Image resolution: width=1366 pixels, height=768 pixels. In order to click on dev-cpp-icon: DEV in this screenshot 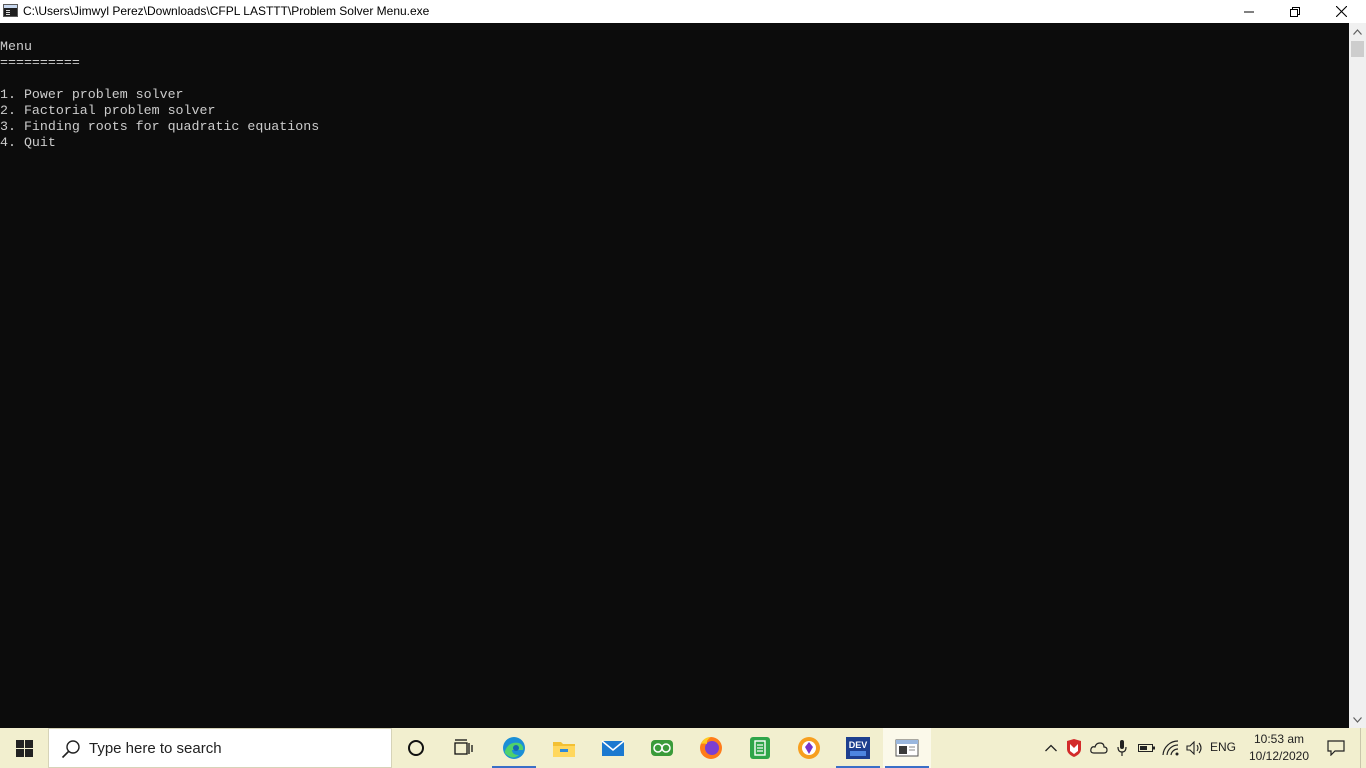, I will do `click(858, 748)`.